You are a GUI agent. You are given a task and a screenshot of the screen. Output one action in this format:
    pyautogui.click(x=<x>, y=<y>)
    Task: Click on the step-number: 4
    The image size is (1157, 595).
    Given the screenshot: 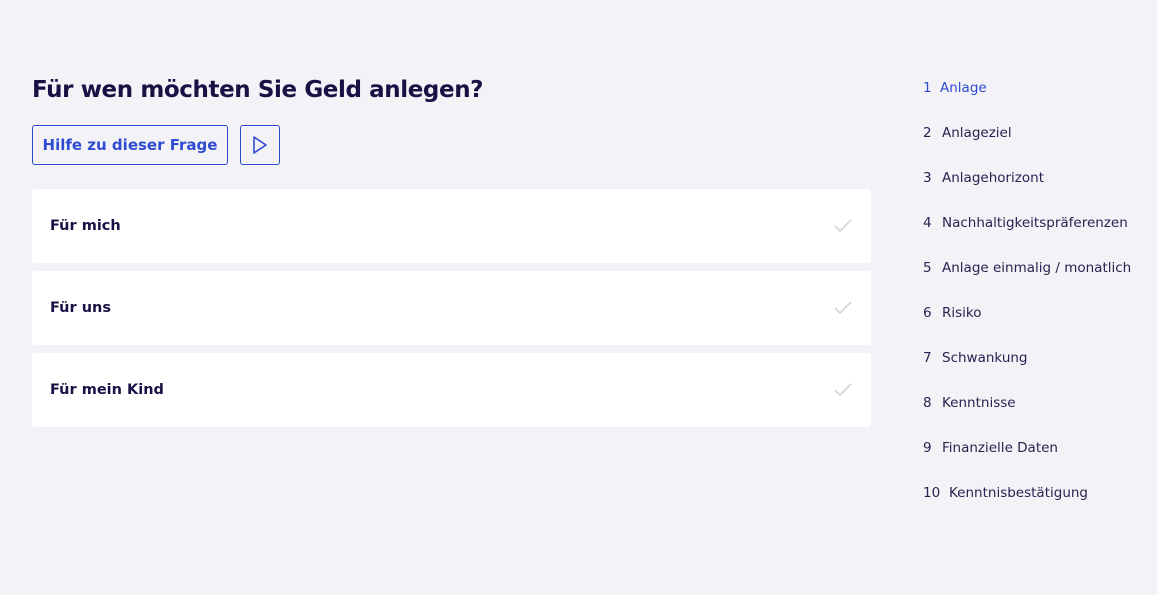 What is the action you would take?
    pyautogui.click(x=927, y=223)
    